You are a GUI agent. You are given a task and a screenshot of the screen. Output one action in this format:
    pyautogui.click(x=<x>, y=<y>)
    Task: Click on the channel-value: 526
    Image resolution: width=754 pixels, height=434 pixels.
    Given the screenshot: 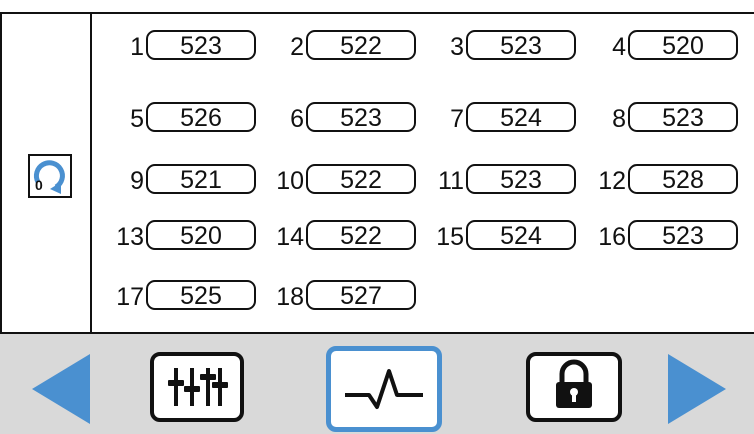 What is the action you would take?
    pyautogui.click(x=201, y=117)
    